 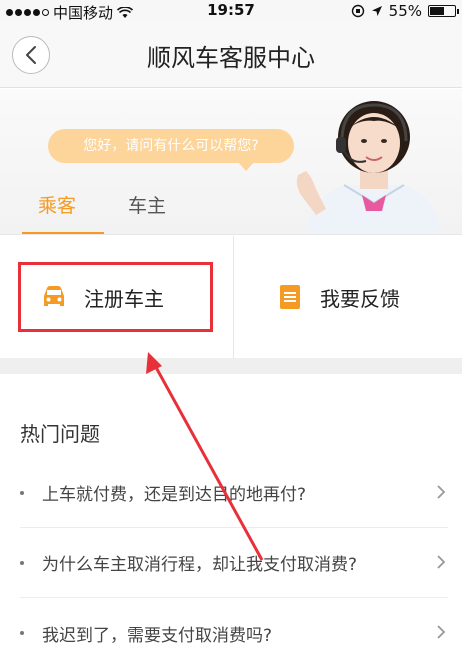 I want to click on question-text: 为什么车主取消行程，却让我支付取消费?, so click(x=200, y=565).